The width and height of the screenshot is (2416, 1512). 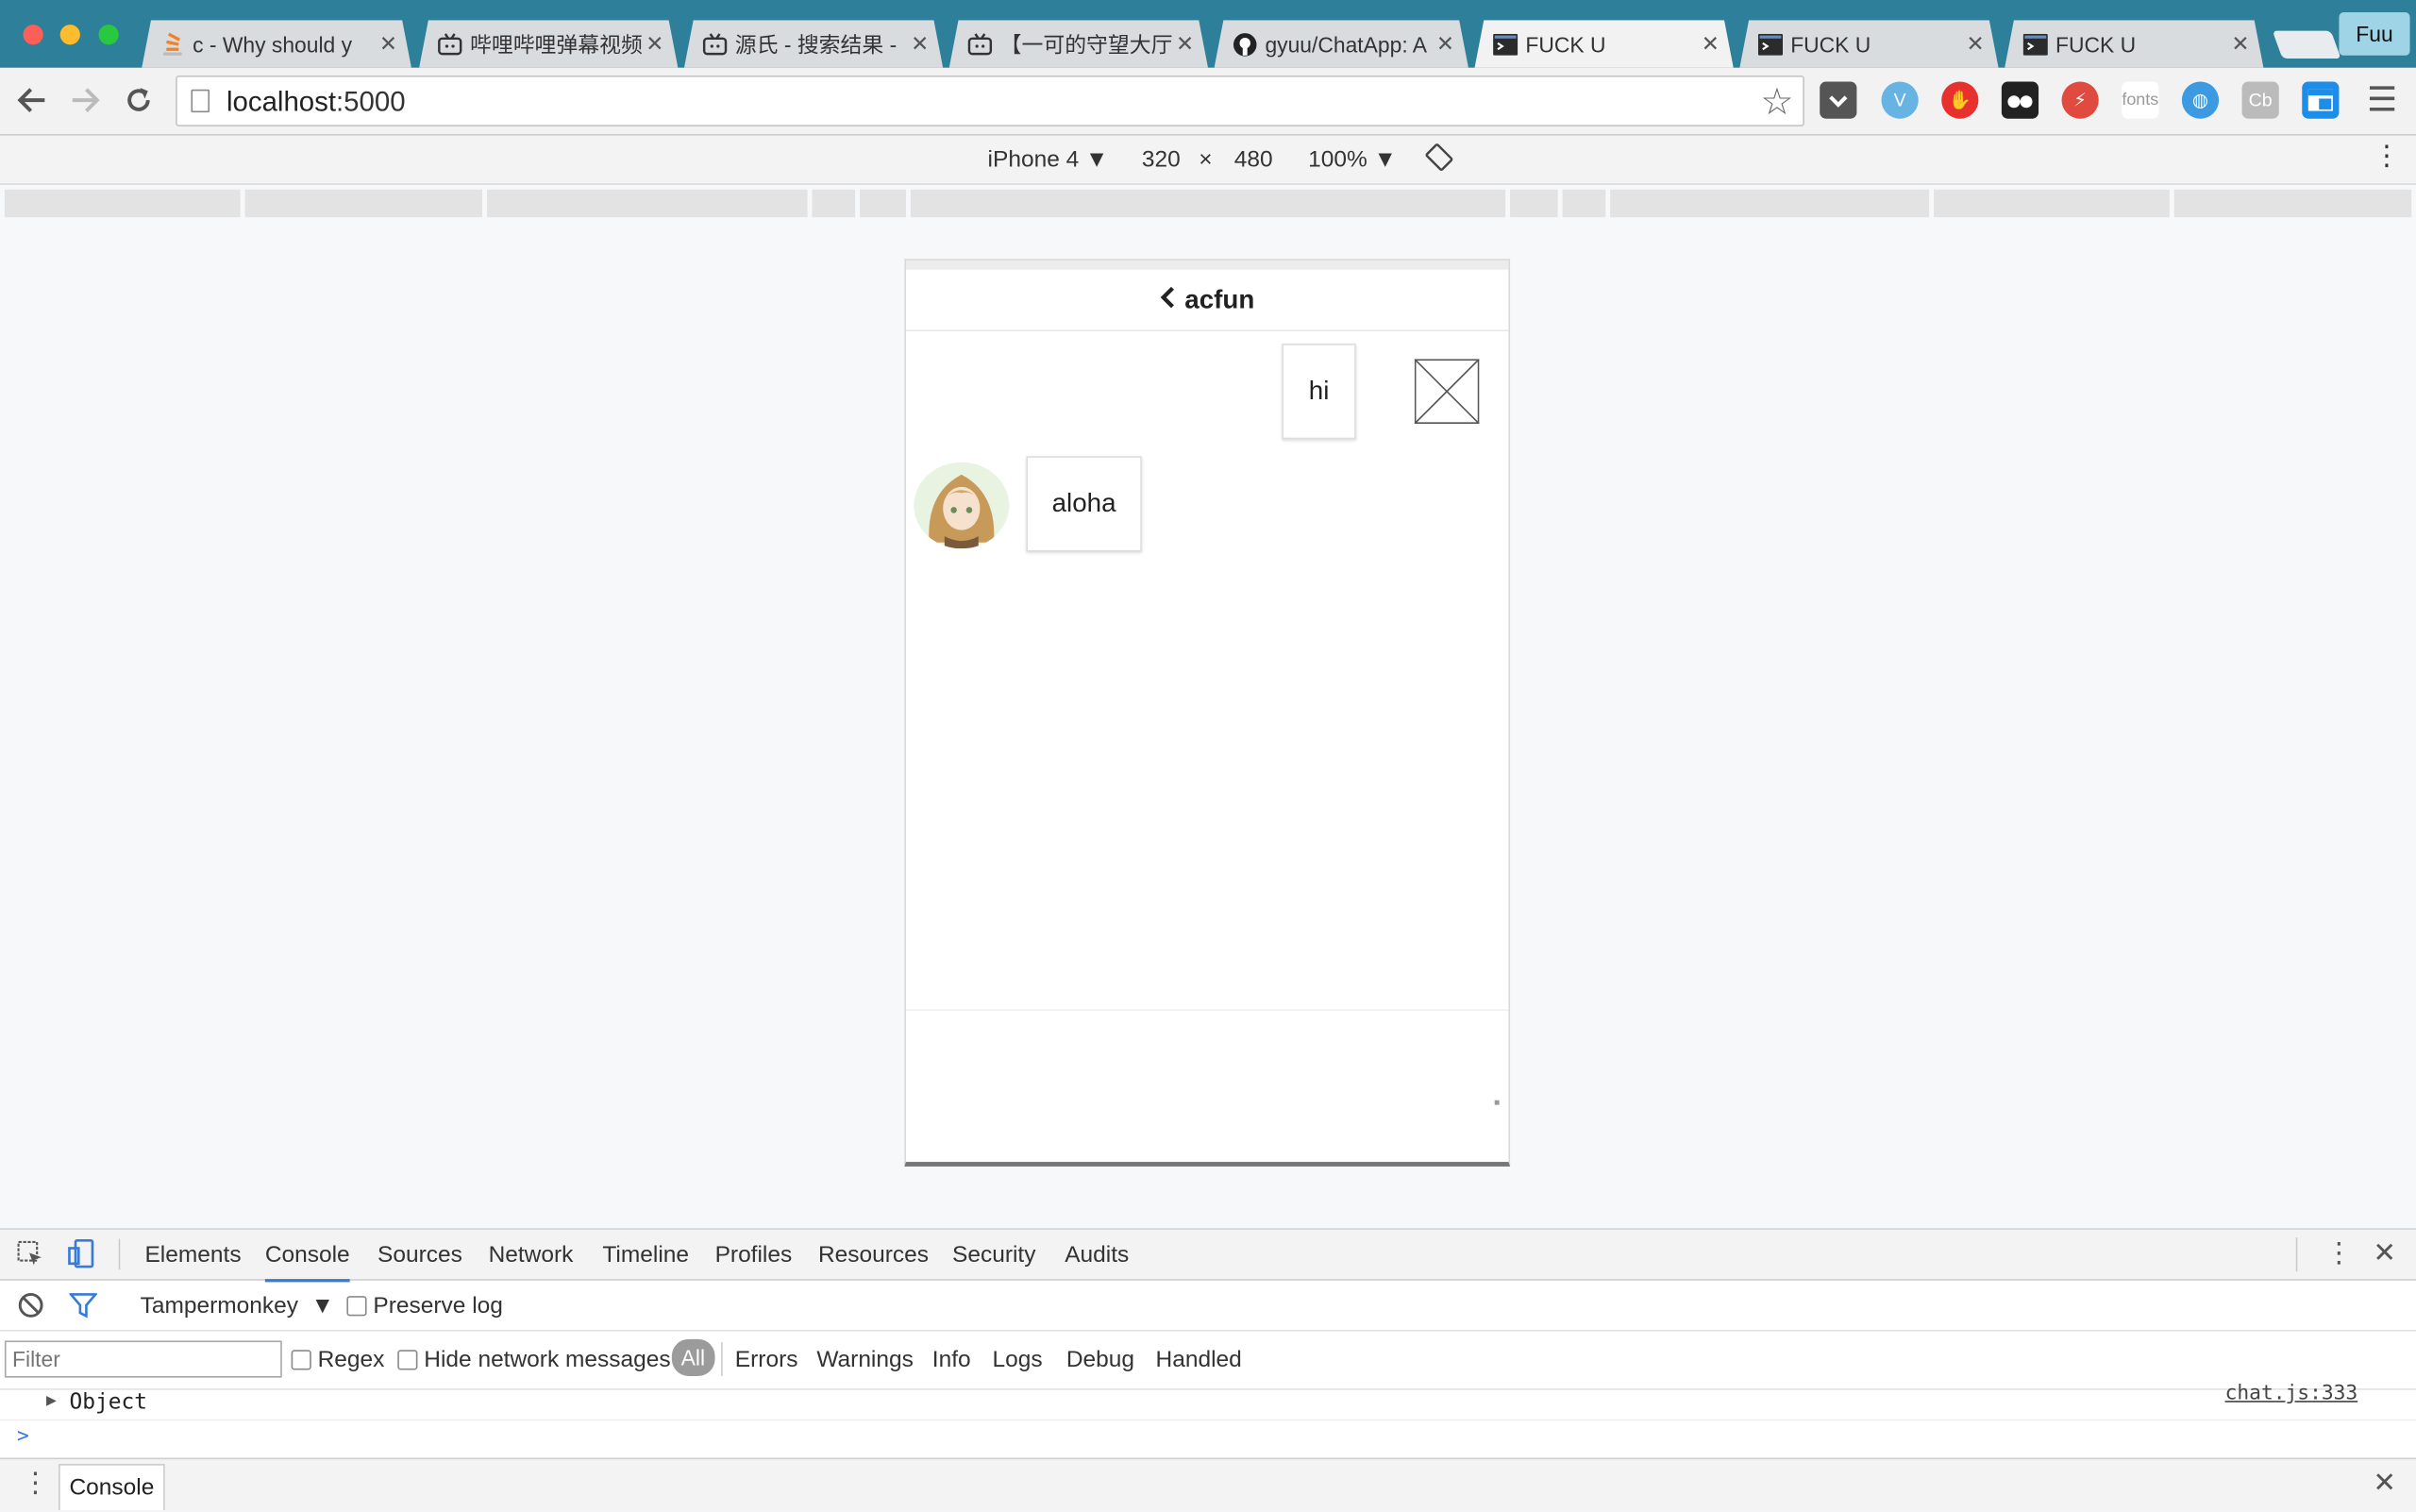 What do you see at coordinates (1838, 100) in the screenshot?
I see `pocket-extension-icon` at bounding box center [1838, 100].